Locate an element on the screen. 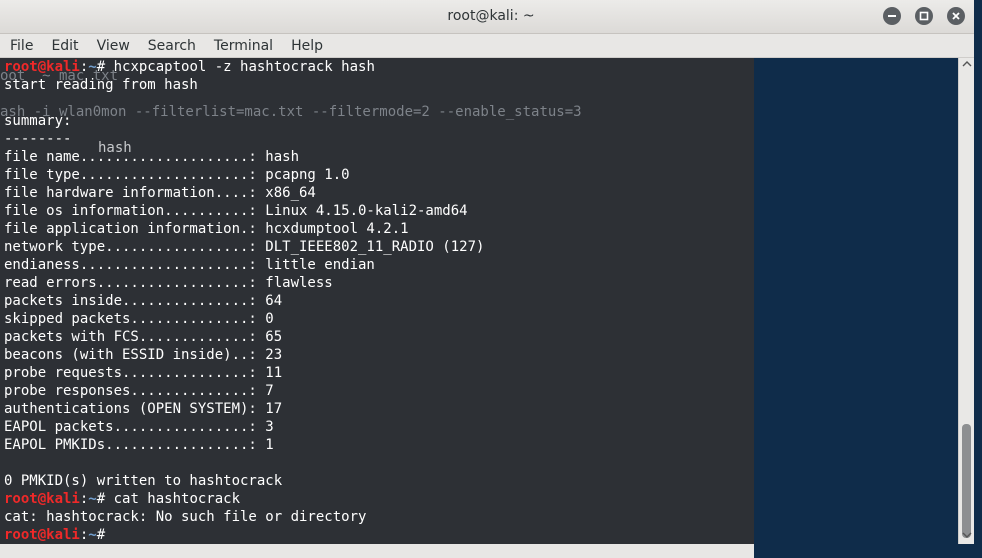 The image size is (982, 558). maximize-icon is located at coordinates (924, 16).